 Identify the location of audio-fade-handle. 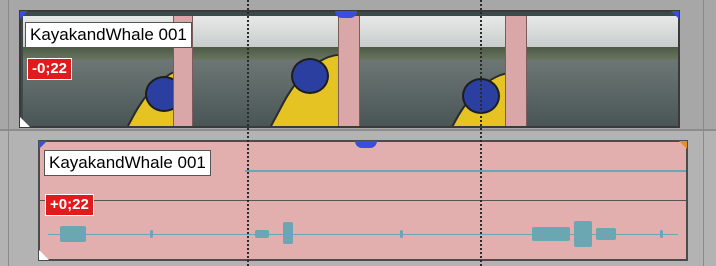
(366, 144).